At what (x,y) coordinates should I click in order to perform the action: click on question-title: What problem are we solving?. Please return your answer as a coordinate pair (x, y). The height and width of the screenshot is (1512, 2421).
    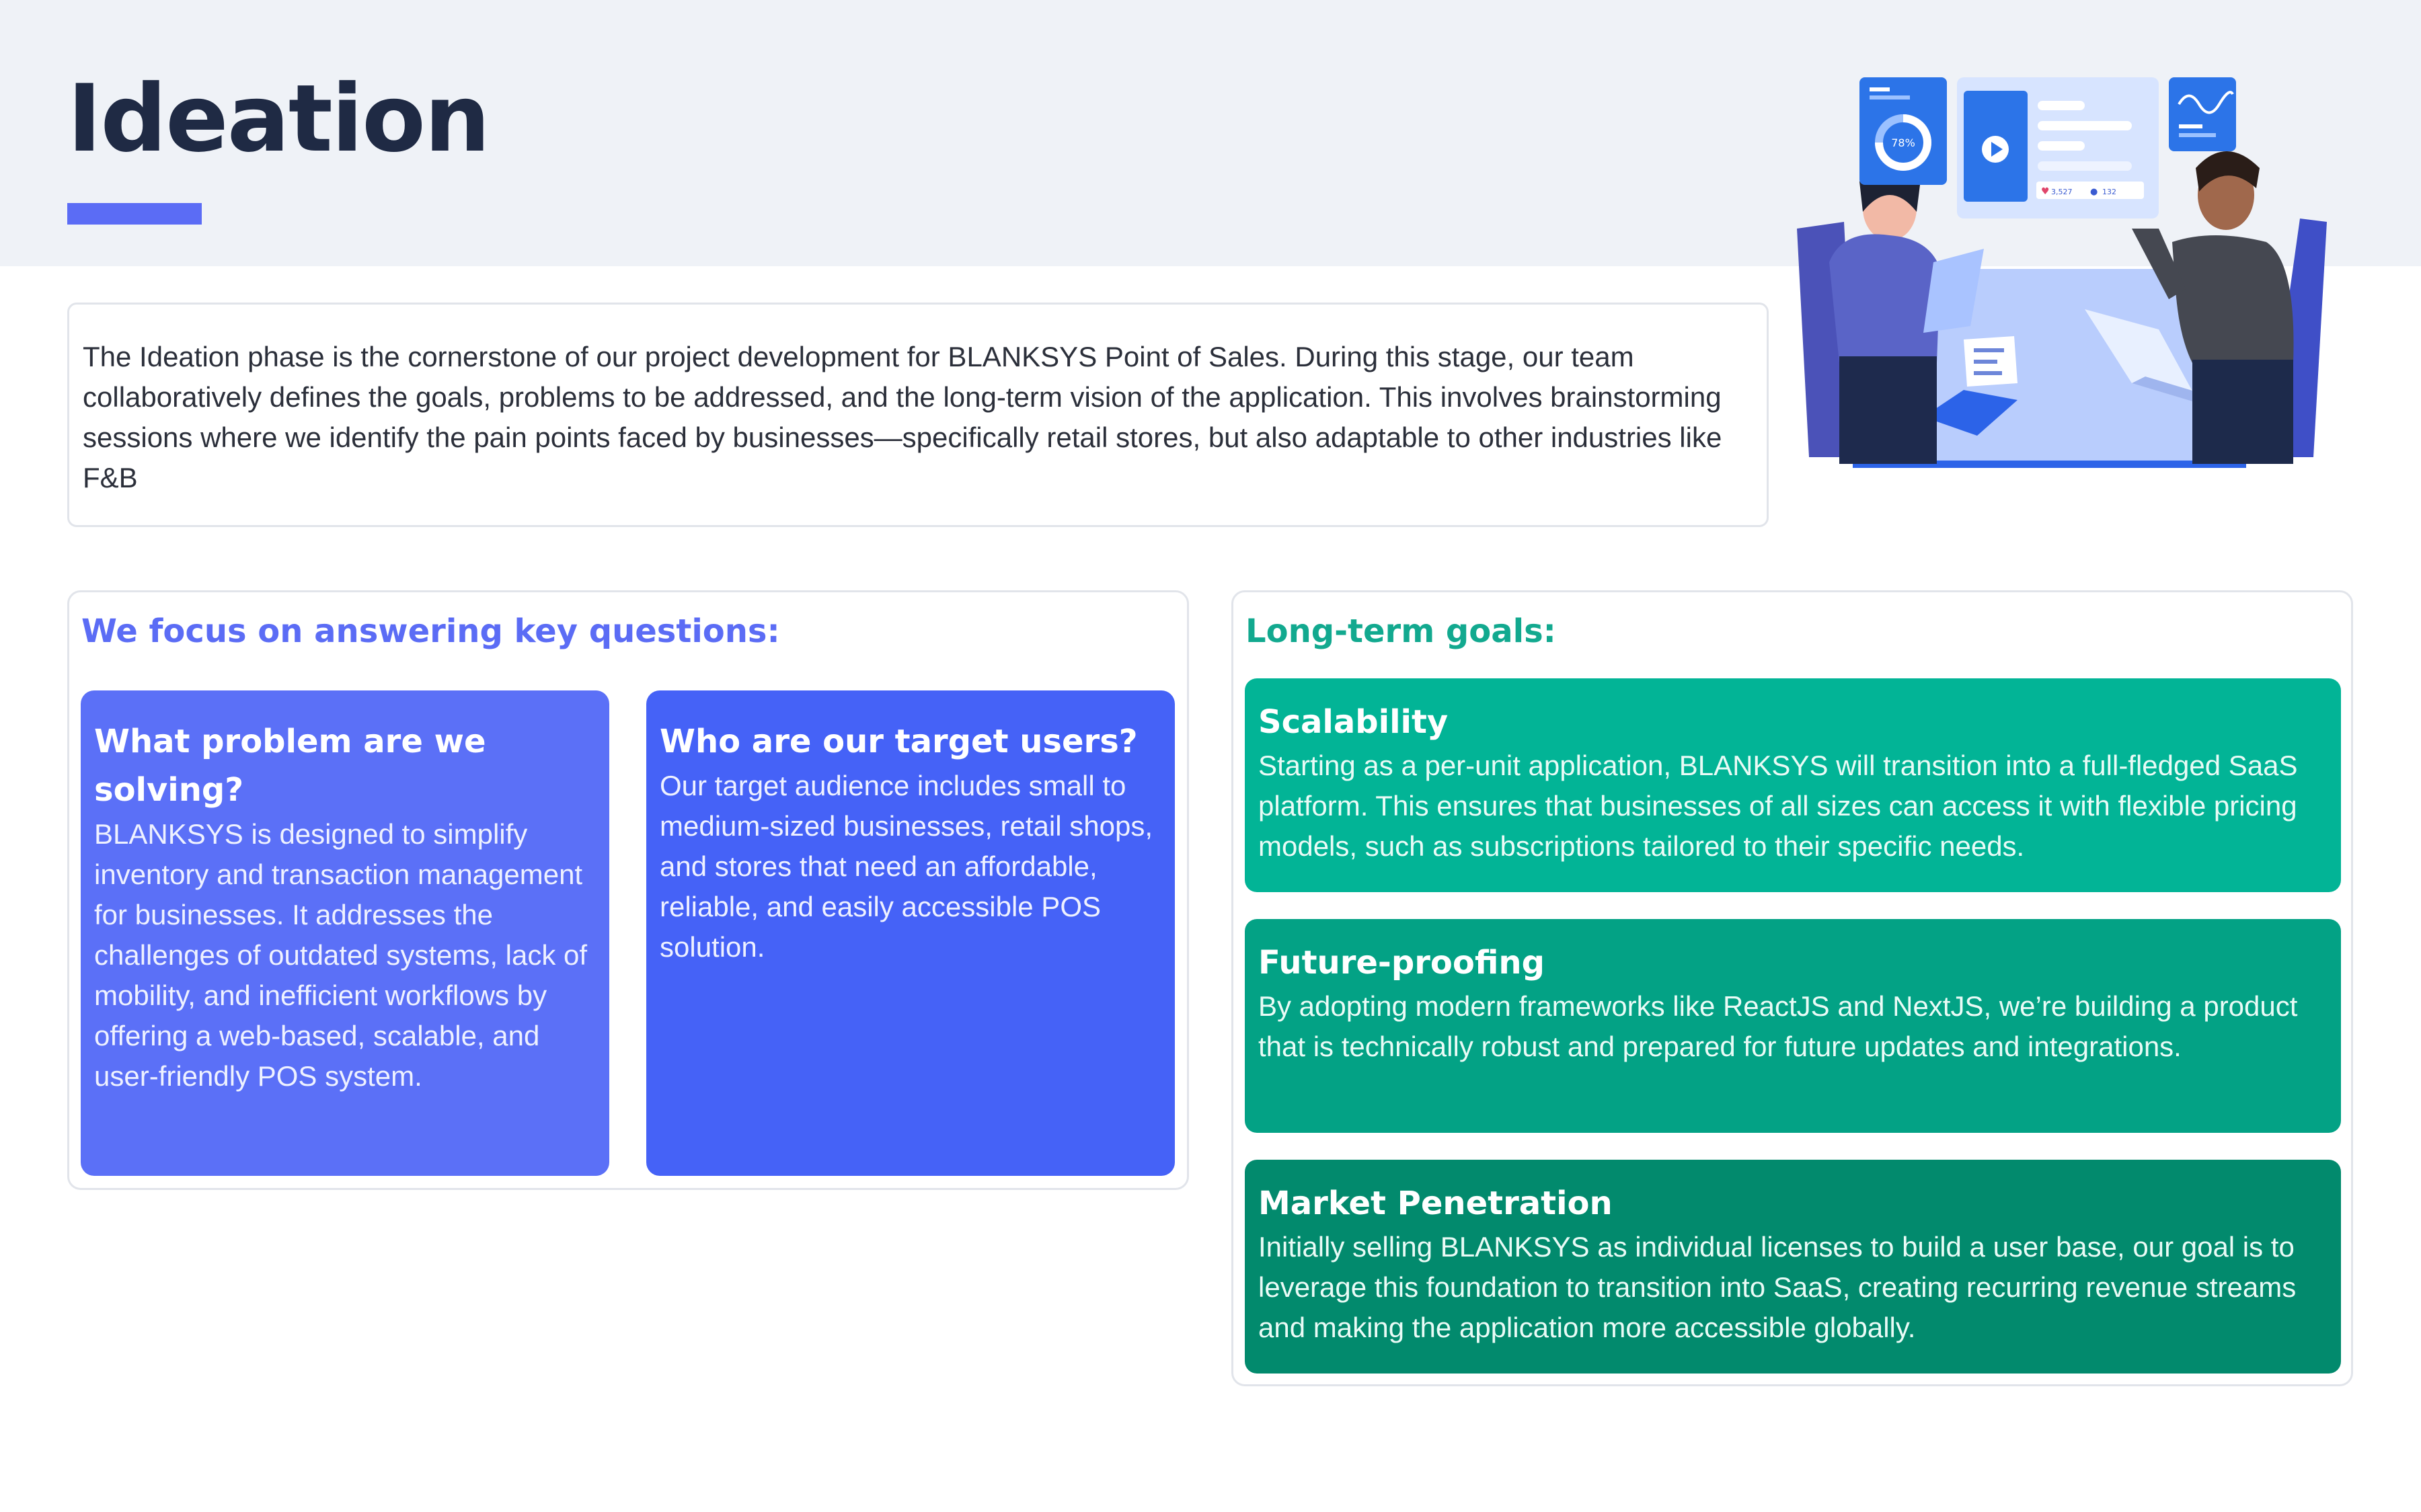
    Looking at the image, I should click on (290, 766).